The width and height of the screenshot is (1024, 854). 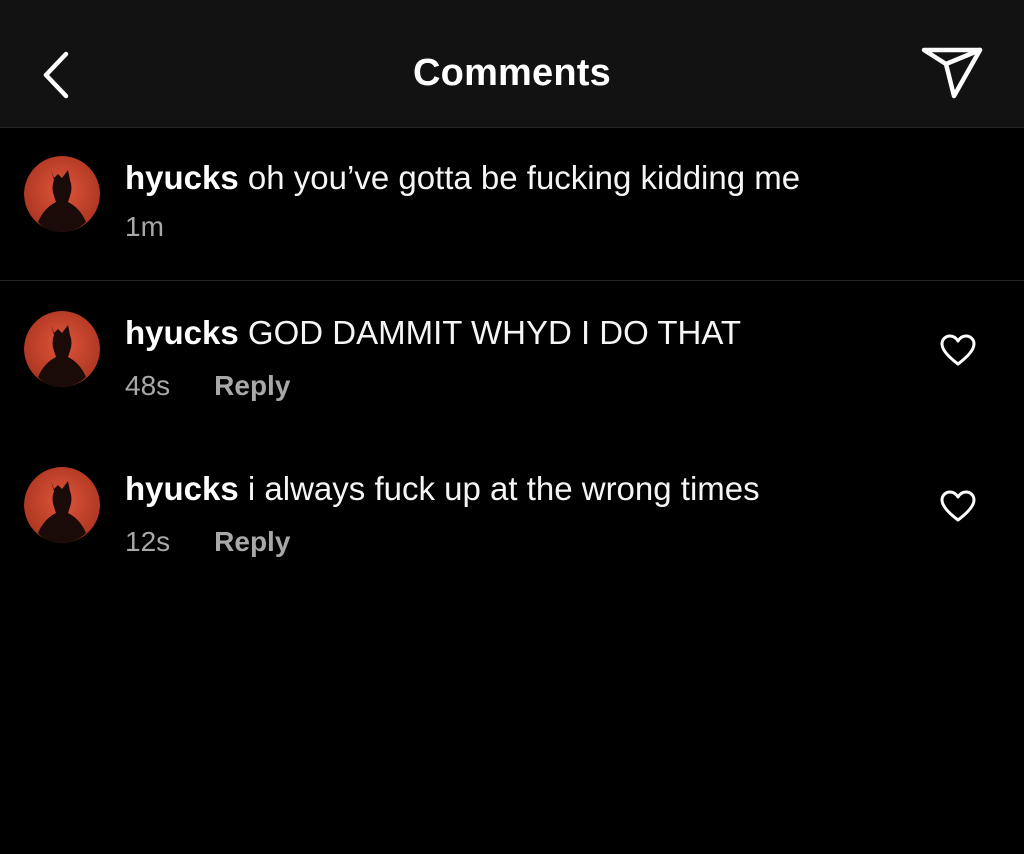 What do you see at coordinates (144, 226) in the screenshot?
I see `timestamp: 1m` at bounding box center [144, 226].